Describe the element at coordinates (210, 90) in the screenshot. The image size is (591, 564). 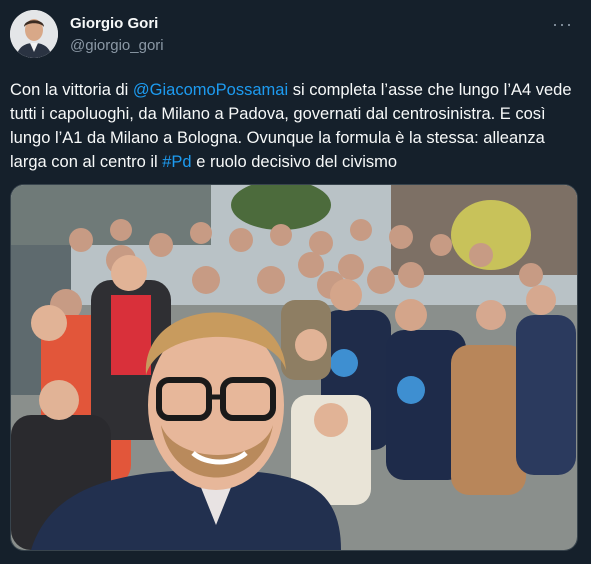
I see `mention-link: @GiacomoPossamai` at that location.